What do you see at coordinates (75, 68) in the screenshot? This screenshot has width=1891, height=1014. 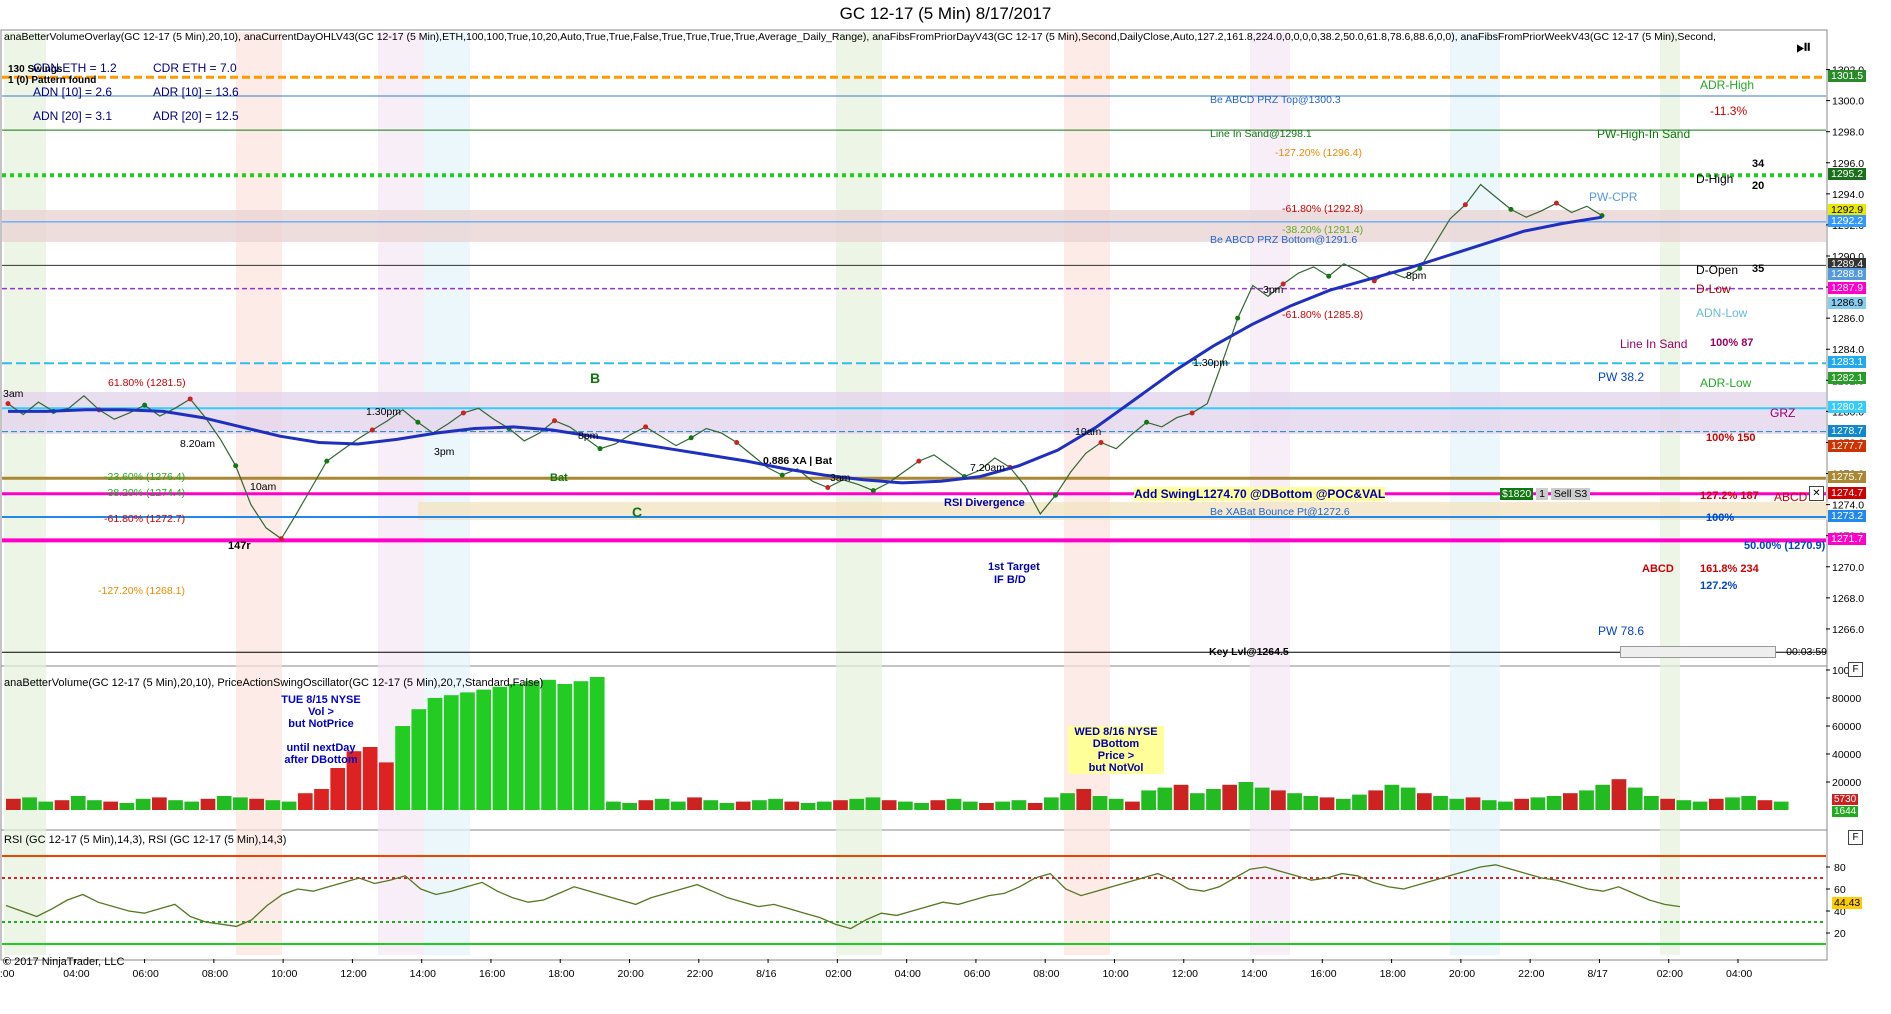 I see `cdn-eth: CDN ETH = 1.2` at bounding box center [75, 68].